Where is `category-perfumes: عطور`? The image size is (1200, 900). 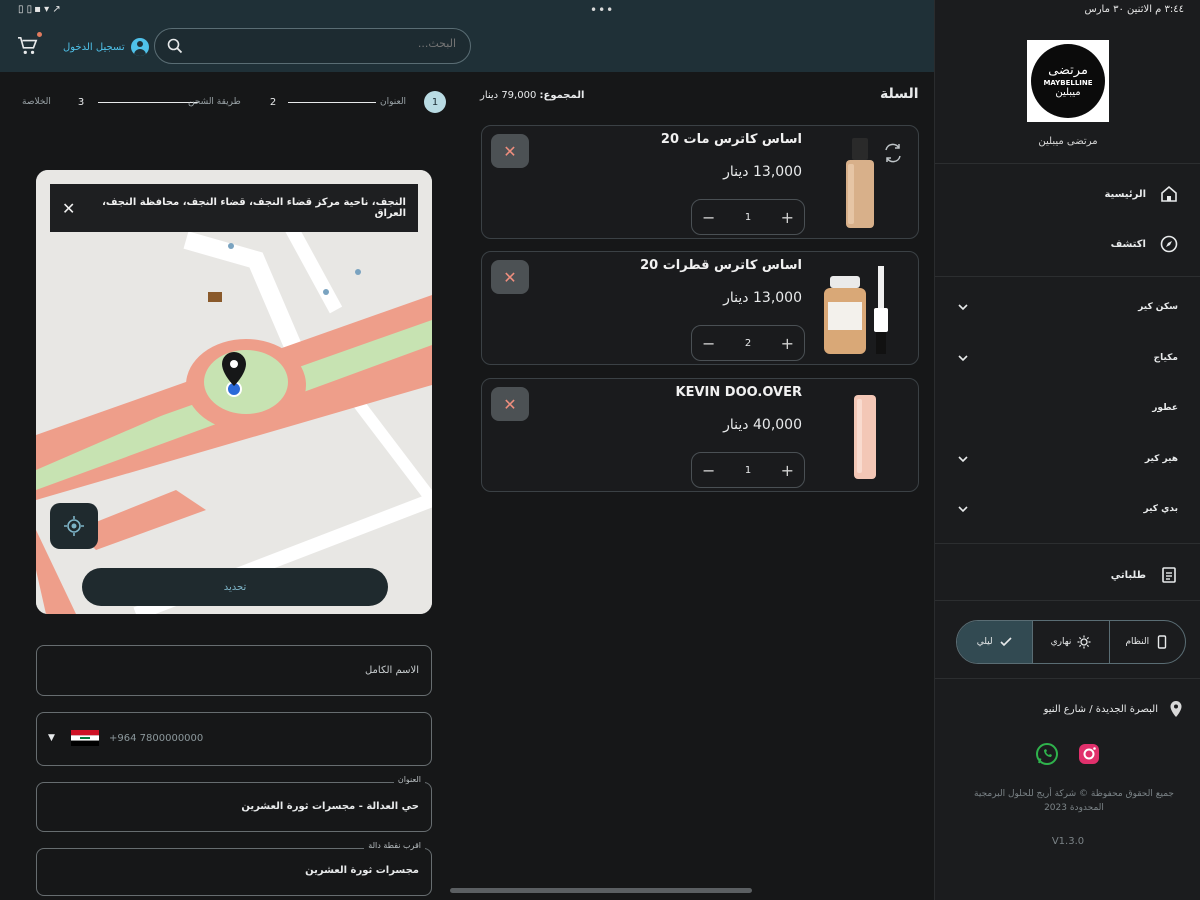
category-perfumes: عطور is located at coordinates (1067, 408).